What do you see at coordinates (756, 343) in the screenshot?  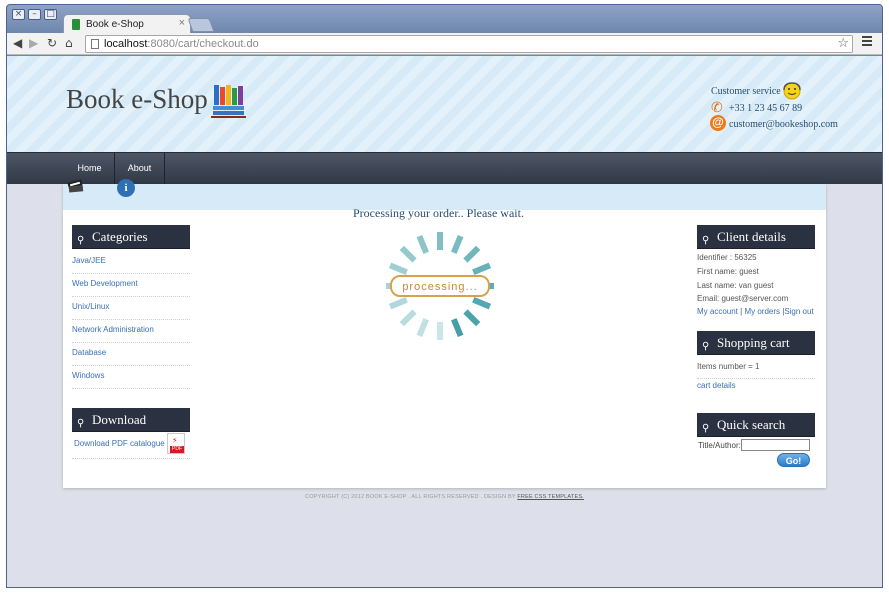 I see `shopping-cart-header: ⚲ Shopping cart` at bounding box center [756, 343].